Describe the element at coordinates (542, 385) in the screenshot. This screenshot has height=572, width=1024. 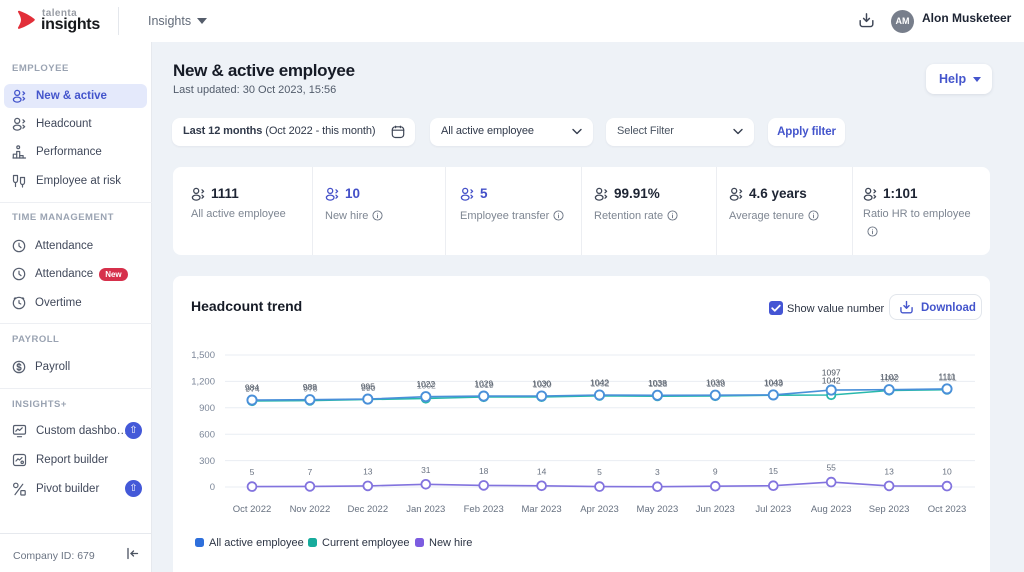
I see `svg-text: 1020` at that location.